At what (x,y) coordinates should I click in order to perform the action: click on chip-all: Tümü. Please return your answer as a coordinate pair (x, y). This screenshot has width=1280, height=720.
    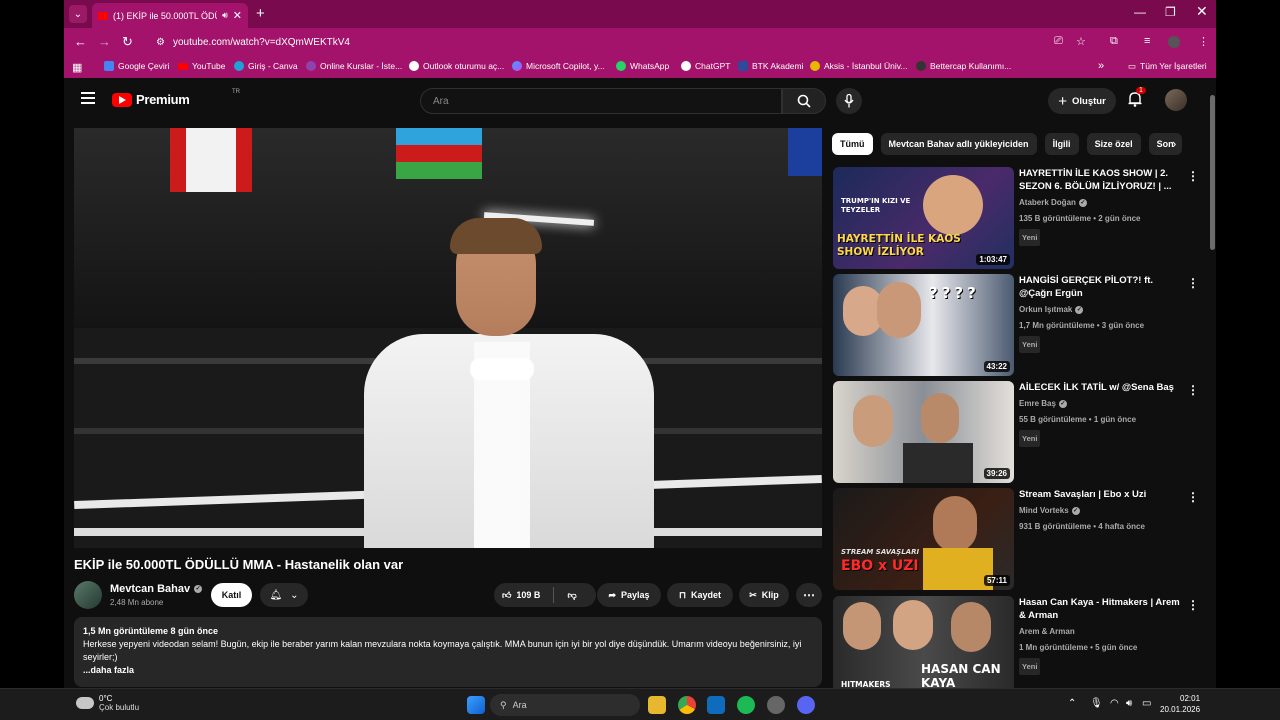
    Looking at the image, I should click on (852, 144).